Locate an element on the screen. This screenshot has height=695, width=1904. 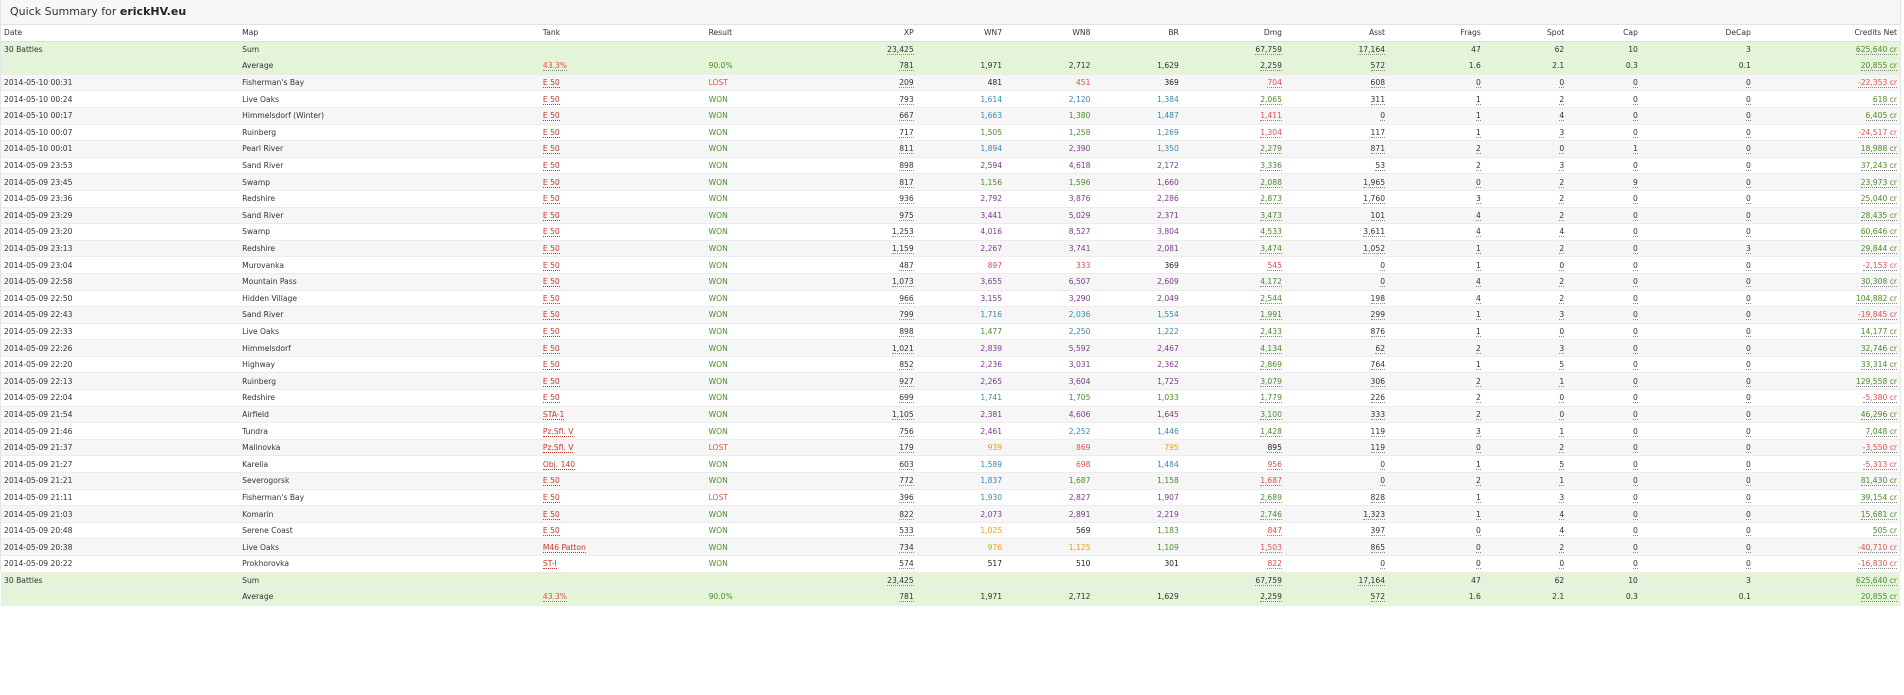
credits-value: 20,855 cr is located at coordinates (1878, 597).